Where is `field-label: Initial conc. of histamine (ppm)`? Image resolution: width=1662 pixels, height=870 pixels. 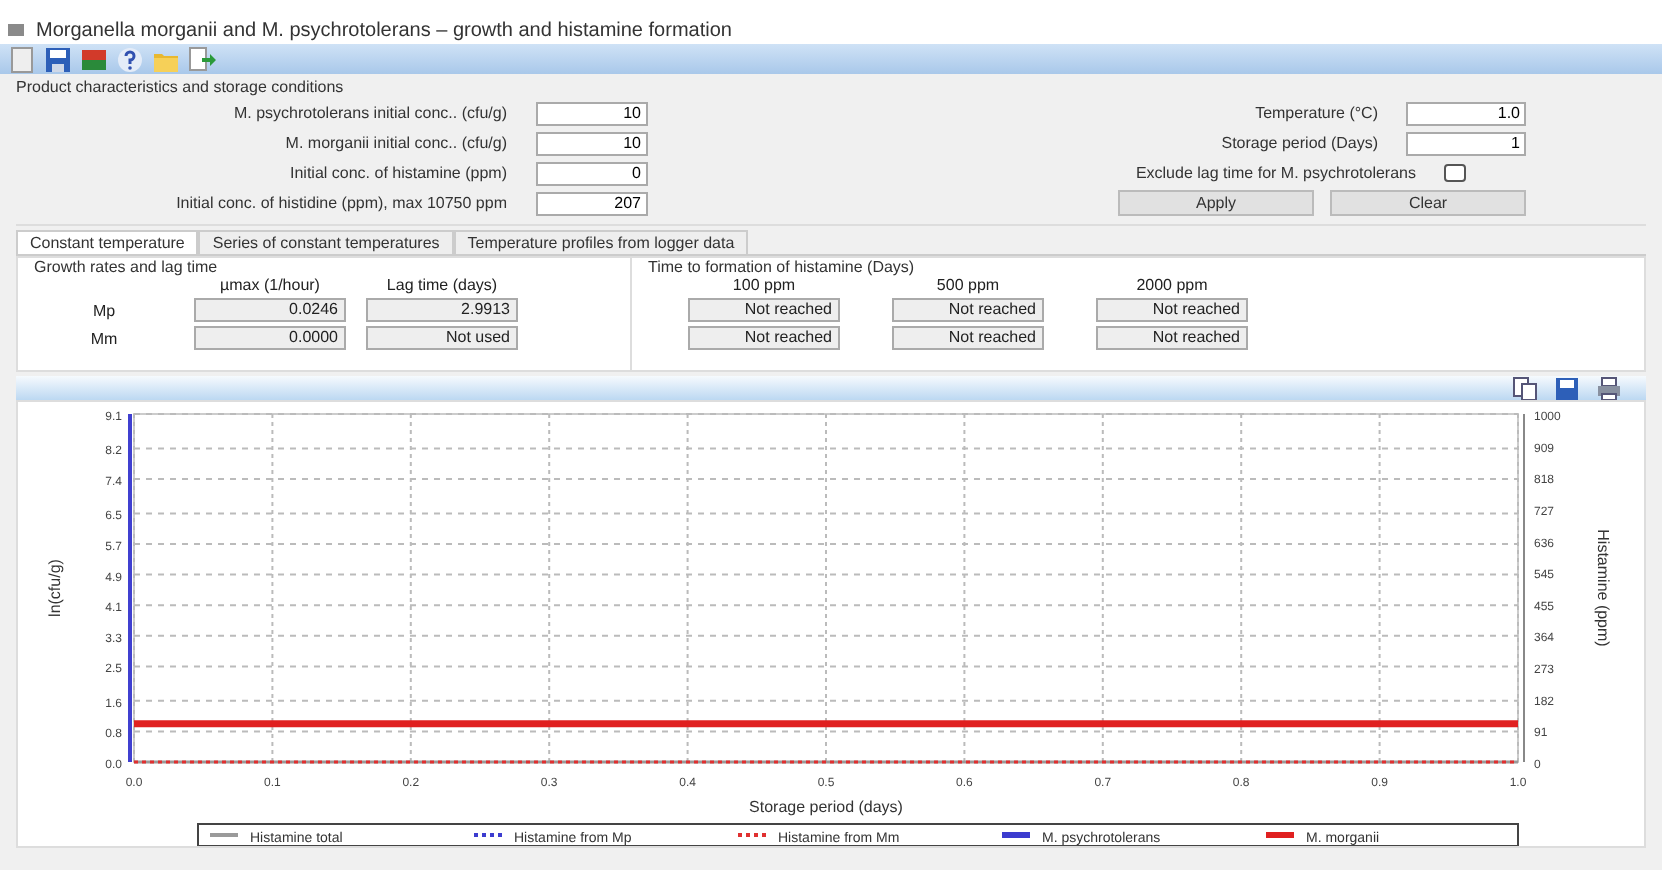
field-label: Initial conc. of histamine (ppm) is located at coordinates (397, 173).